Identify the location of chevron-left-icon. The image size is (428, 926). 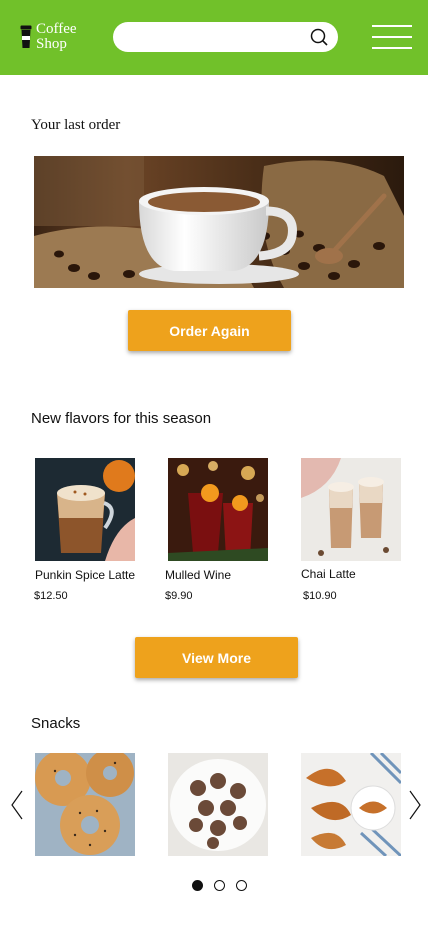
(17, 805).